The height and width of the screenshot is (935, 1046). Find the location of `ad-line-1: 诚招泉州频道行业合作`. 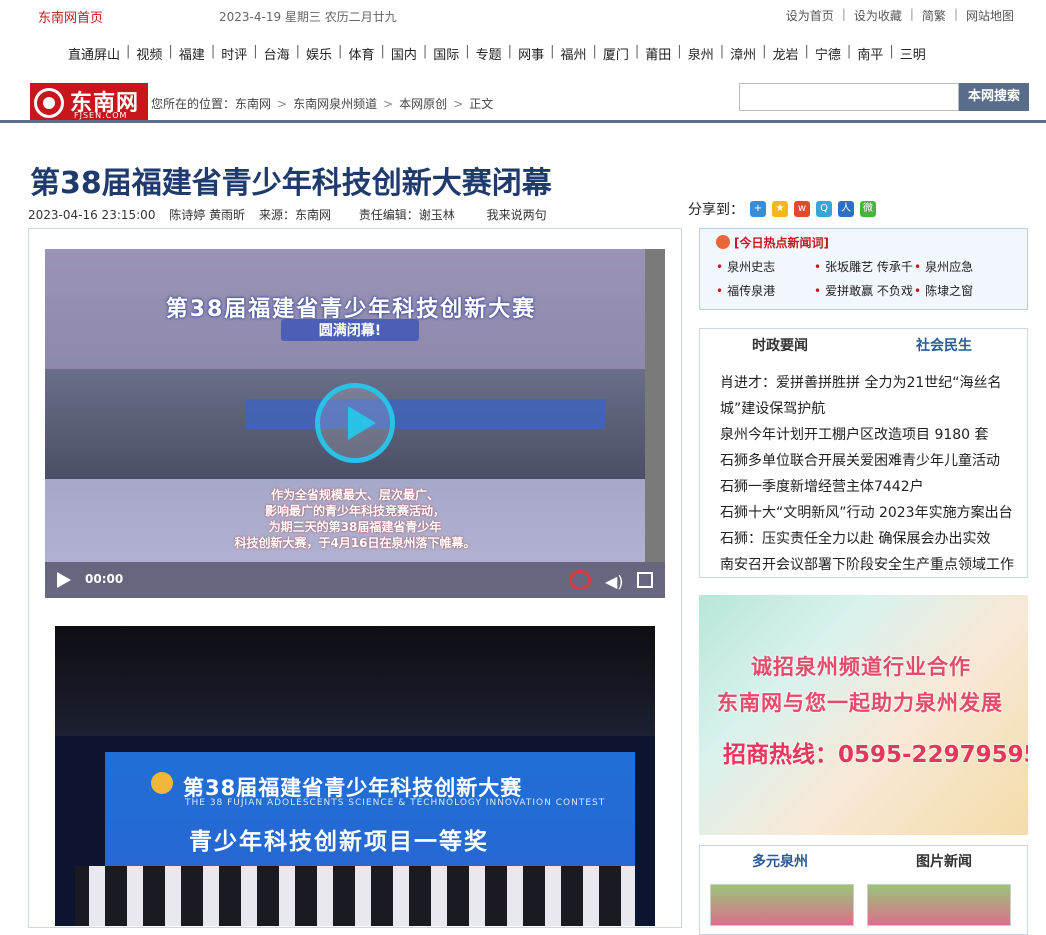

ad-line-1: 诚招泉州频道行业合作 is located at coordinates (861, 667).